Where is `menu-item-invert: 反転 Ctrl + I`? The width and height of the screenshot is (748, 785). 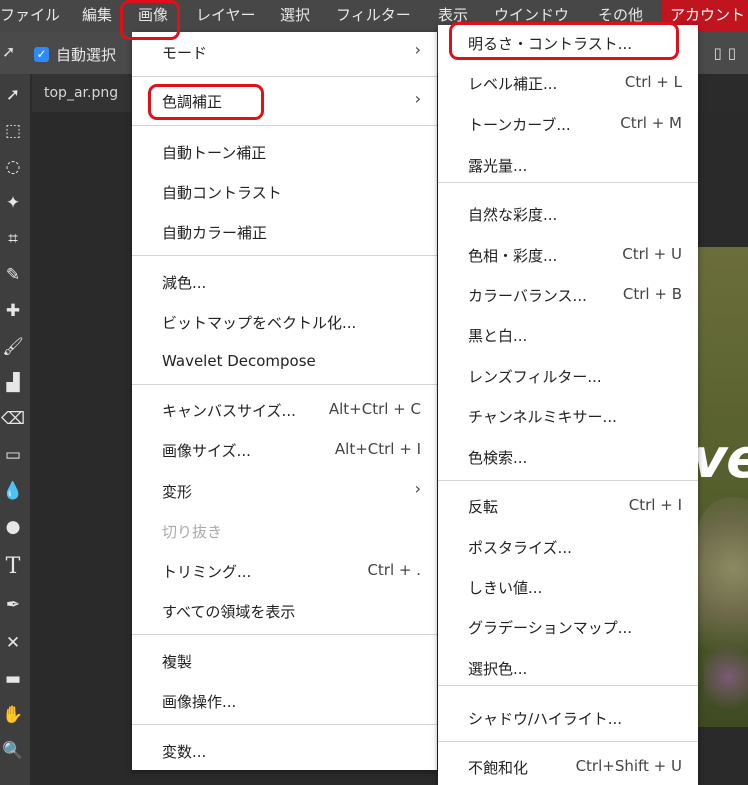 menu-item-invert: 反転 Ctrl + I is located at coordinates (568, 506).